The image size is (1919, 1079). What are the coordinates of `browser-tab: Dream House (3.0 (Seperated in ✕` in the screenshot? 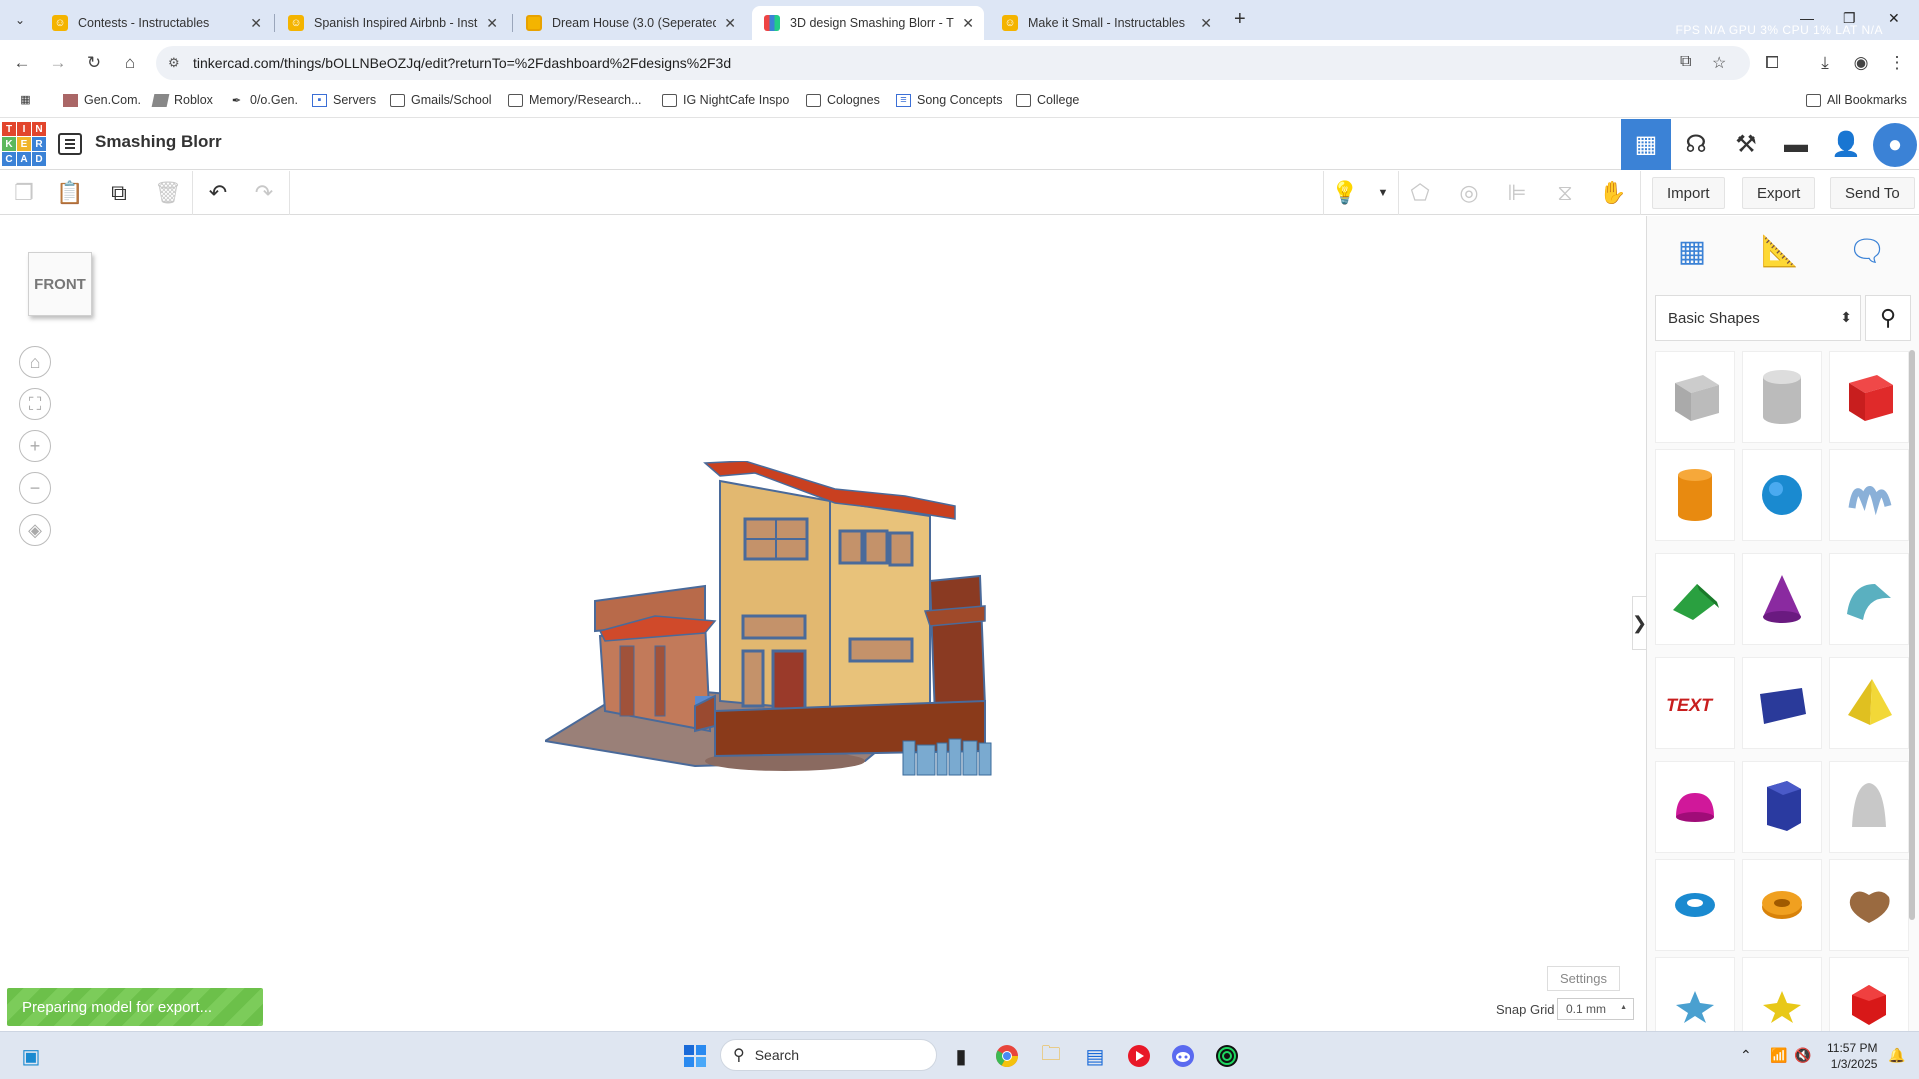 It's located at (630, 23).